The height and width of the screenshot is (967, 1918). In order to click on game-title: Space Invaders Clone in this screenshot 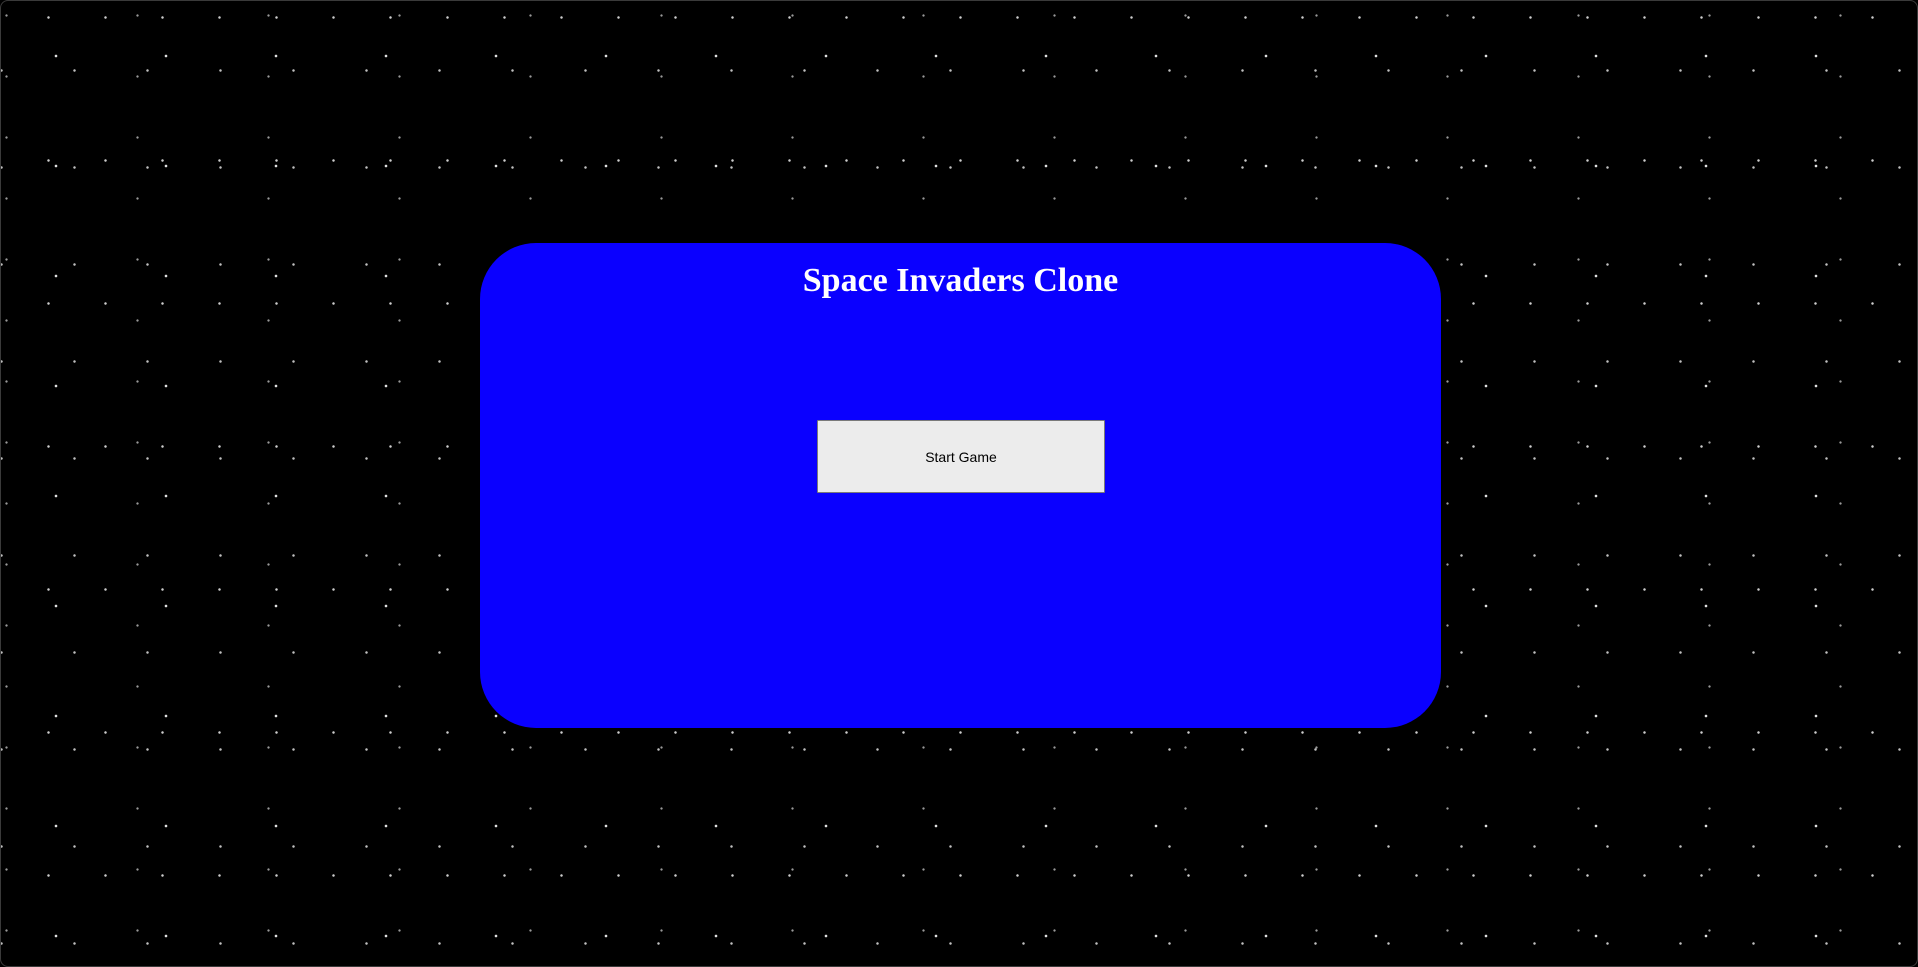, I will do `click(960, 280)`.